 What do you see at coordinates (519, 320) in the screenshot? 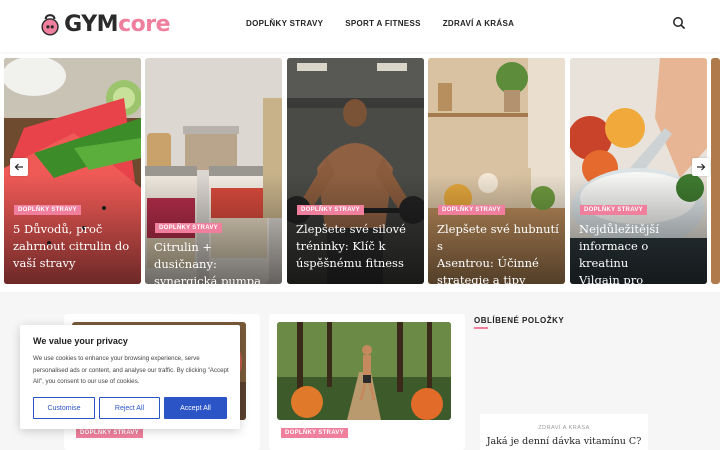
I see `sidebar-title: OBLÍBENÉ POLOŽKY` at bounding box center [519, 320].